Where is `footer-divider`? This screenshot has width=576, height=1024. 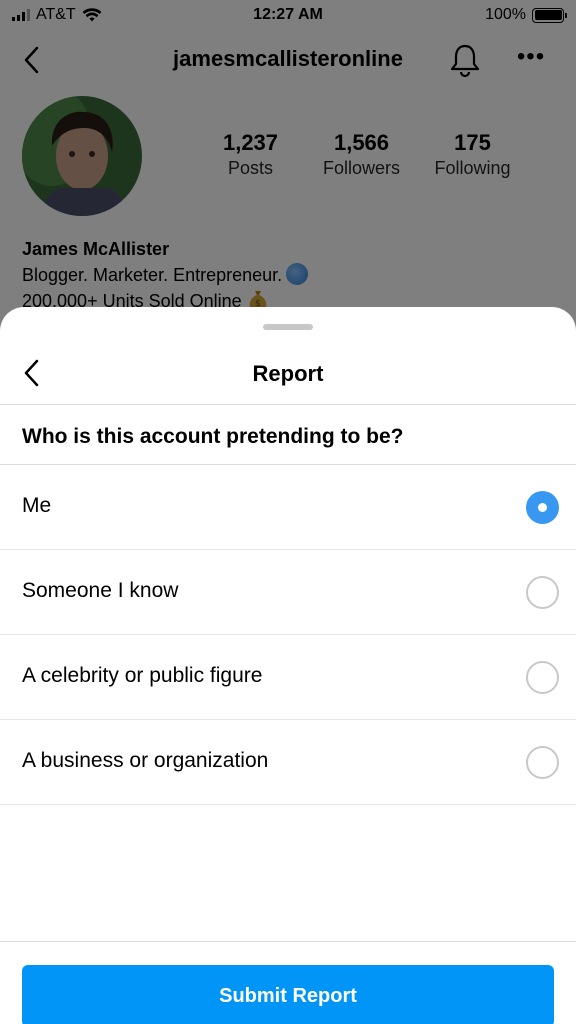 footer-divider is located at coordinates (288, 941).